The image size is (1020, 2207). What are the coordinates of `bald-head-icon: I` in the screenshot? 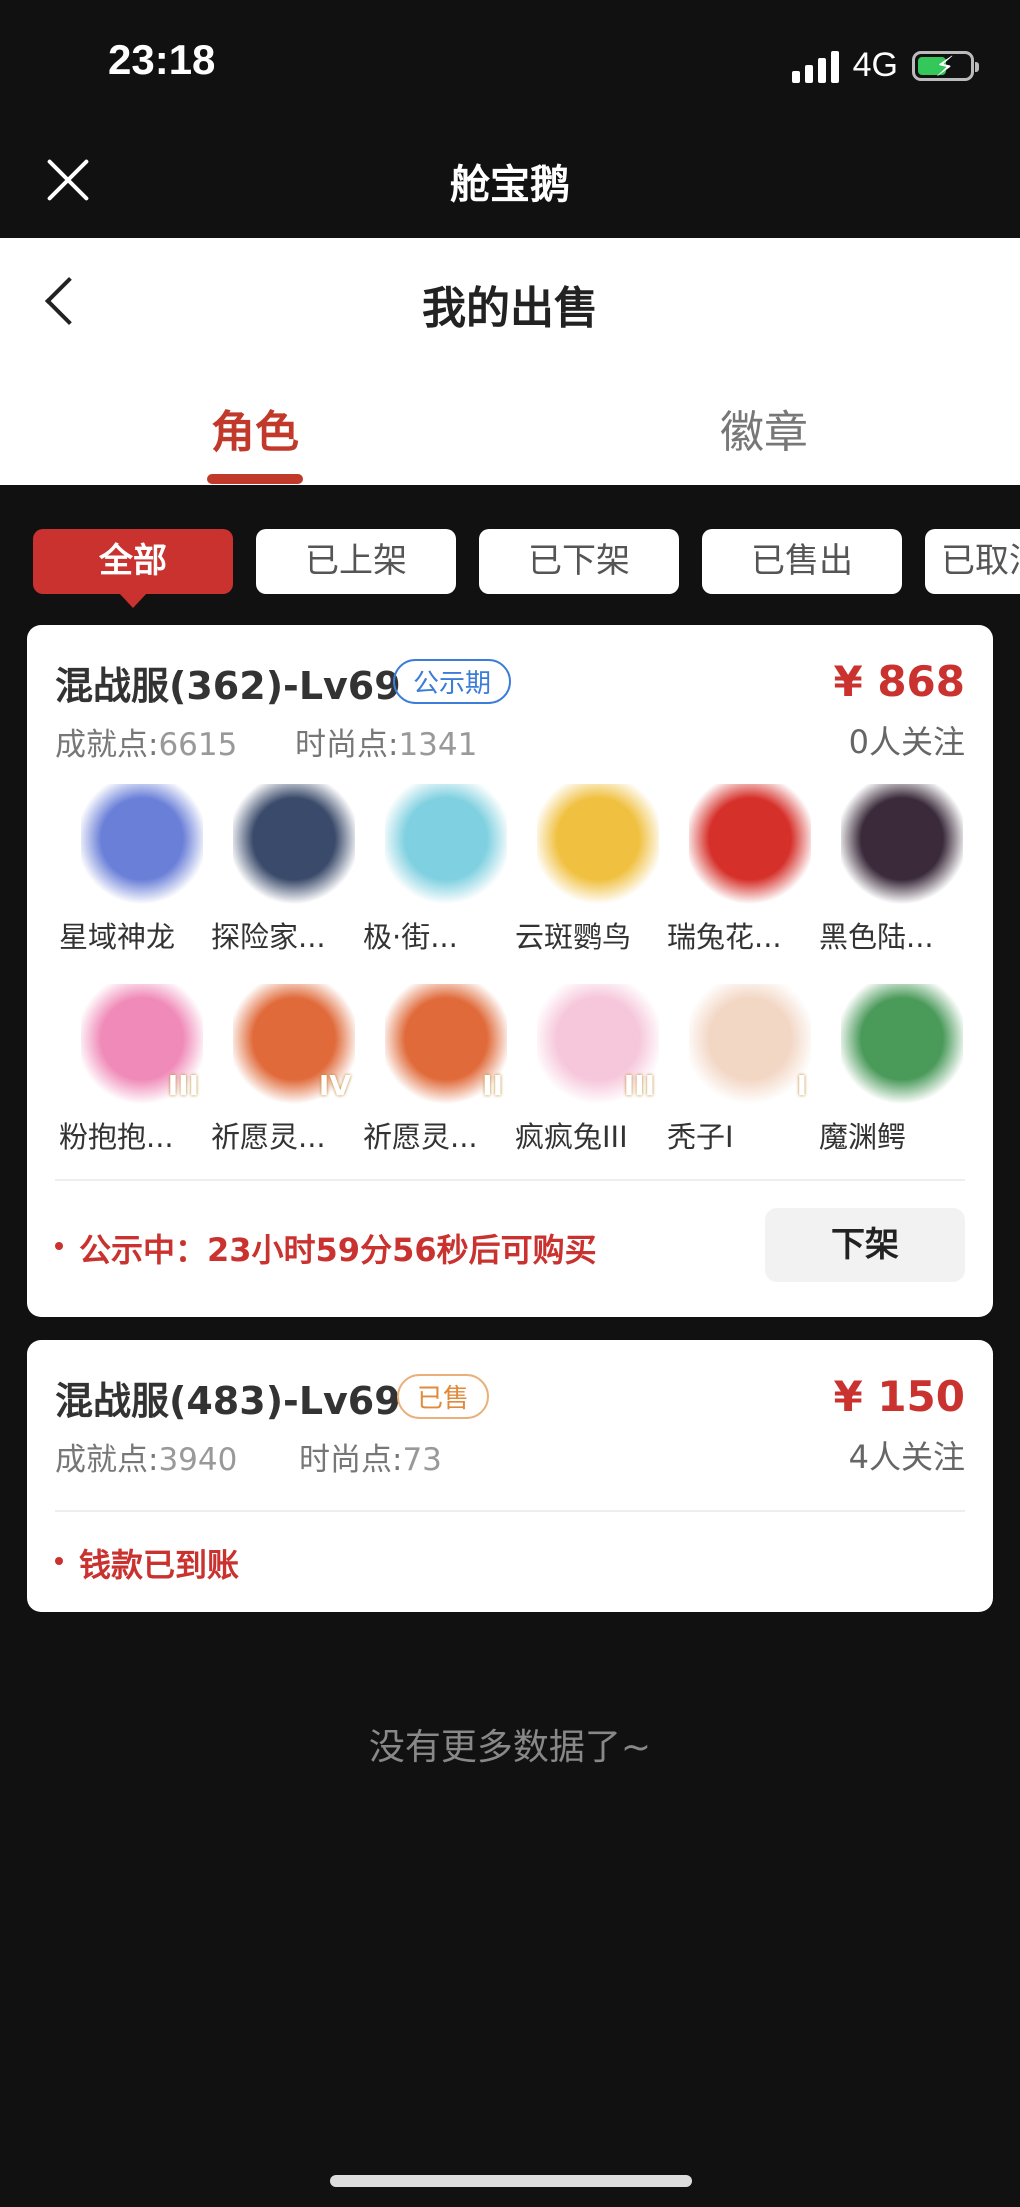 It's located at (750, 1045).